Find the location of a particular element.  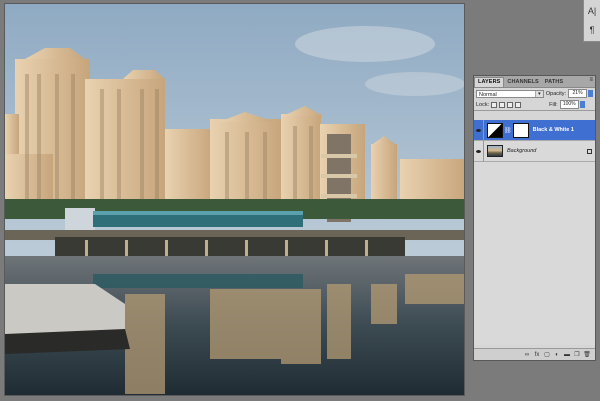

chain-link-icon: ⛓ is located at coordinates (508, 130).